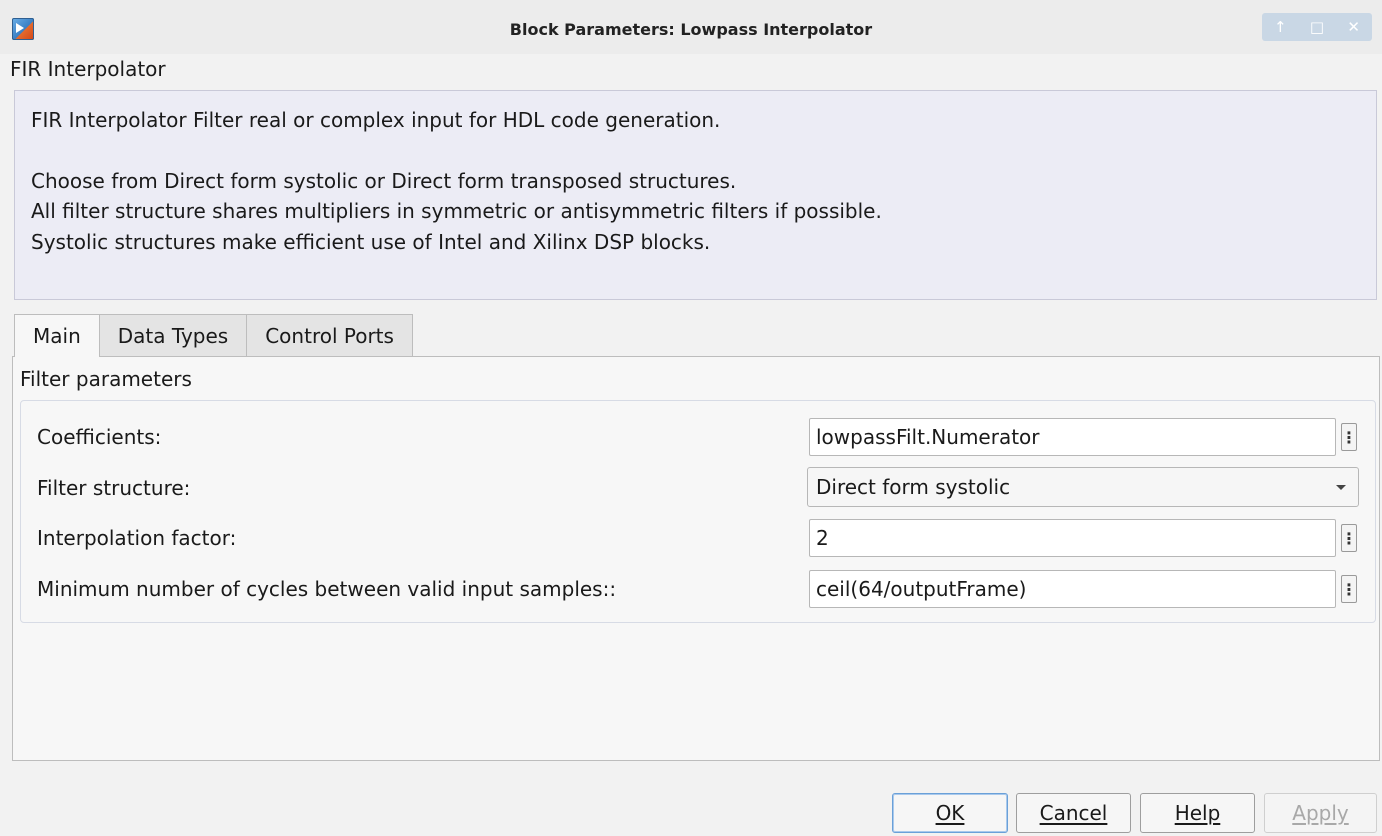  I want to click on block-type-heading: FIR Interpolator, so click(88, 69).